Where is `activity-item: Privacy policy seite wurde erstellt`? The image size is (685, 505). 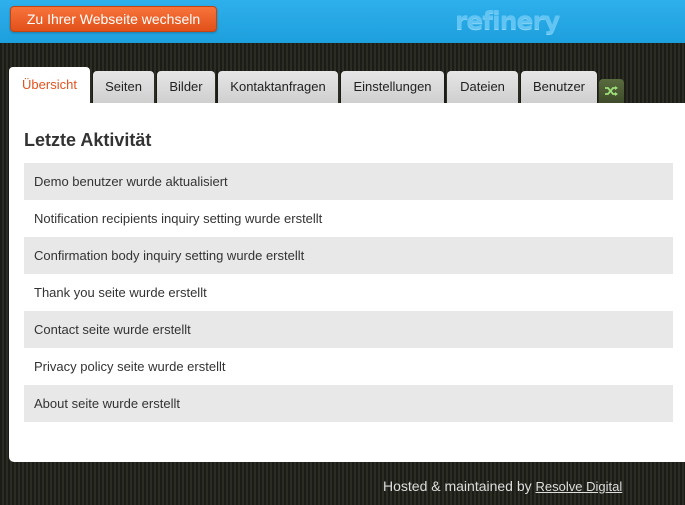
activity-item: Privacy policy seite wurde erstellt is located at coordinates (130, 366).